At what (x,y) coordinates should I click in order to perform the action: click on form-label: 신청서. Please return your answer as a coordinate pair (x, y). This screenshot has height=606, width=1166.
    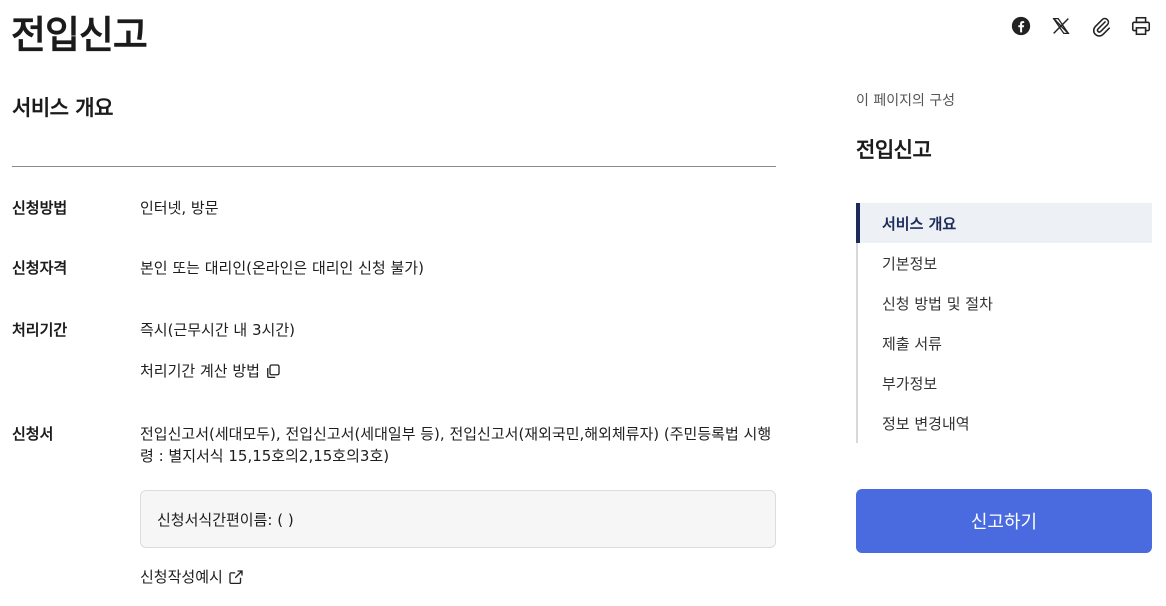
    Looking at the image, I should click on (33, 434).